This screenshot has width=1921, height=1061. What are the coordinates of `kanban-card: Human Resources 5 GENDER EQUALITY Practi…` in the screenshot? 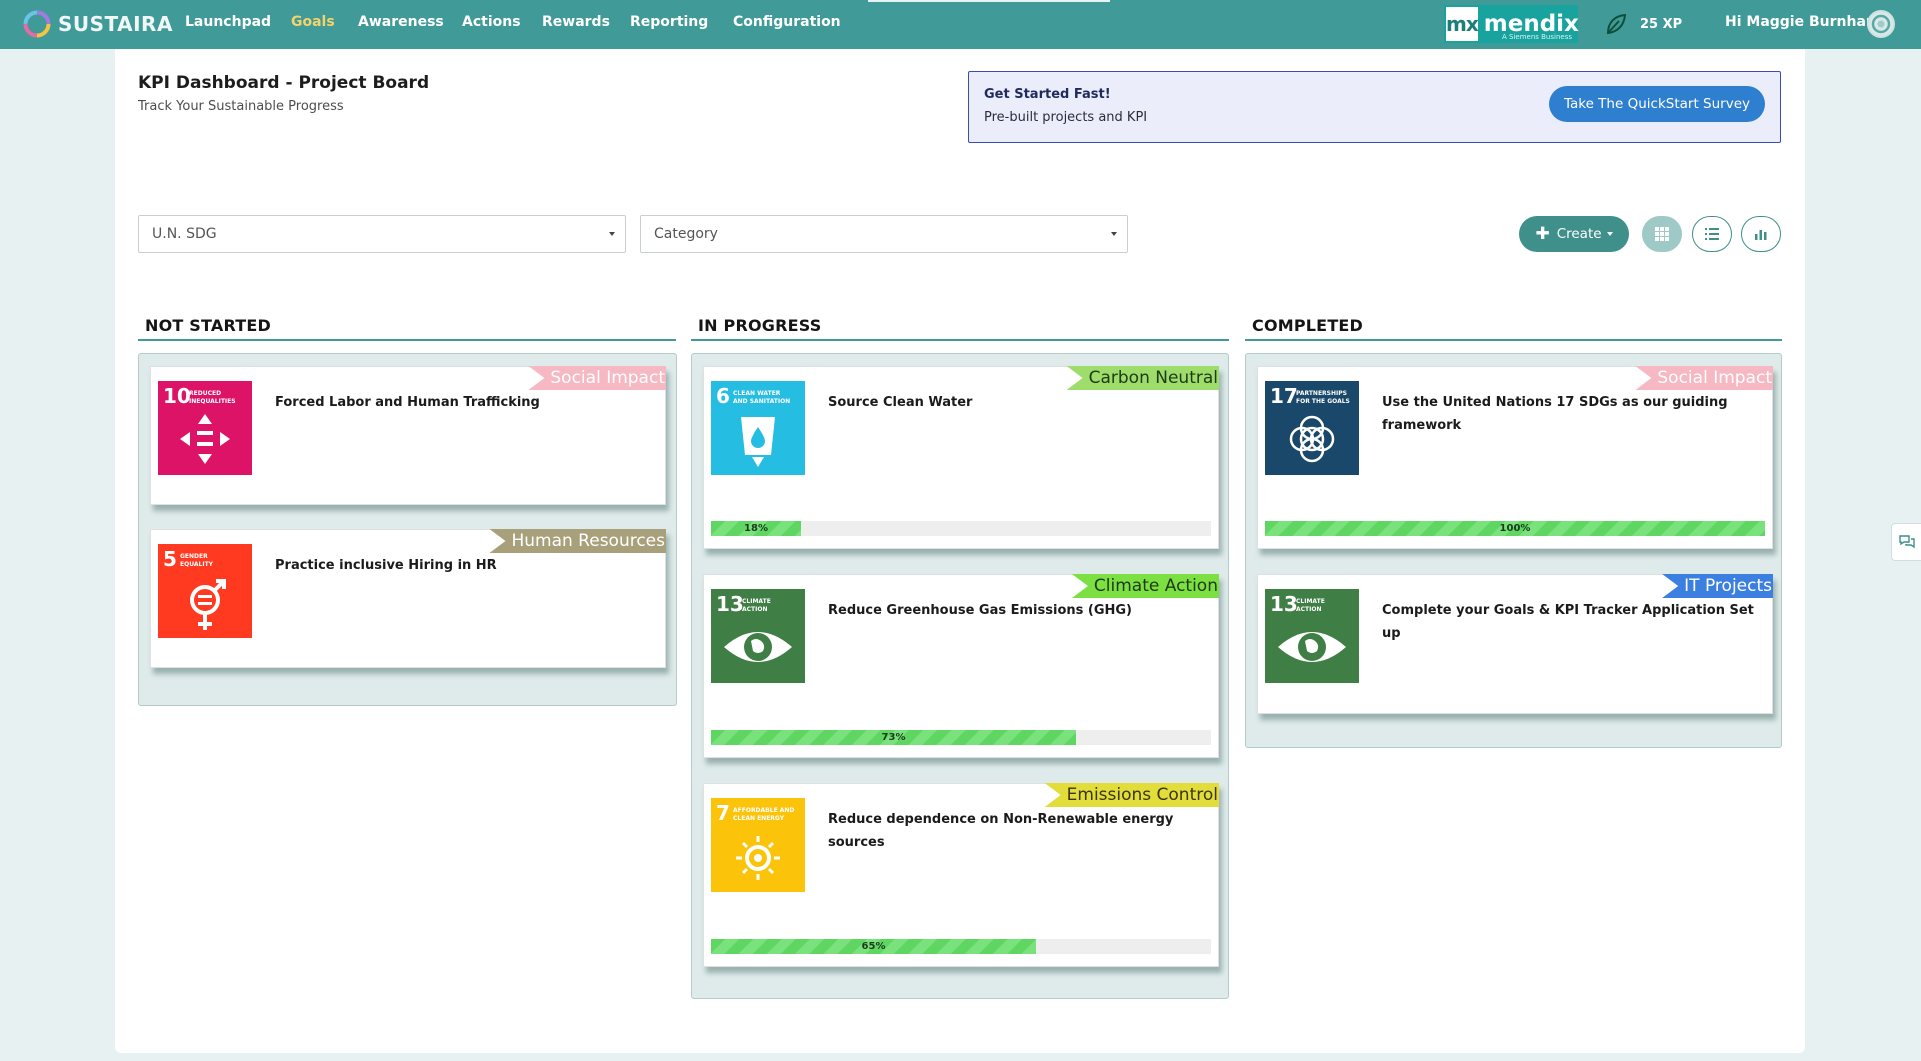 It's located at (408, 598).